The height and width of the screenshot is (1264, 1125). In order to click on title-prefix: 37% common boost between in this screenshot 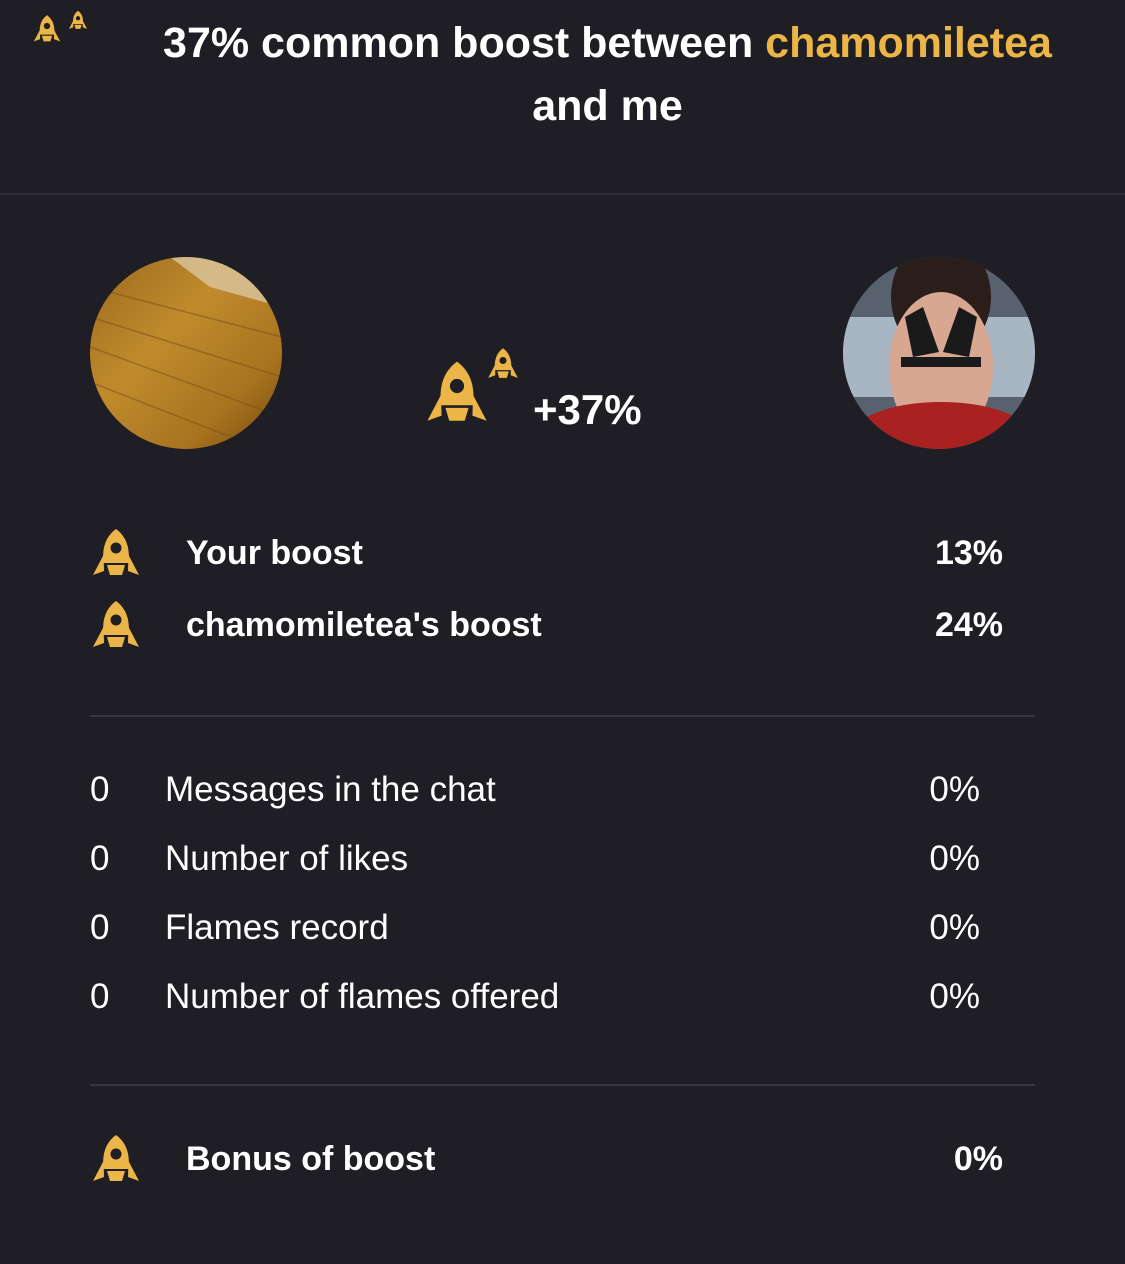, I will do `click(464, 43)`.